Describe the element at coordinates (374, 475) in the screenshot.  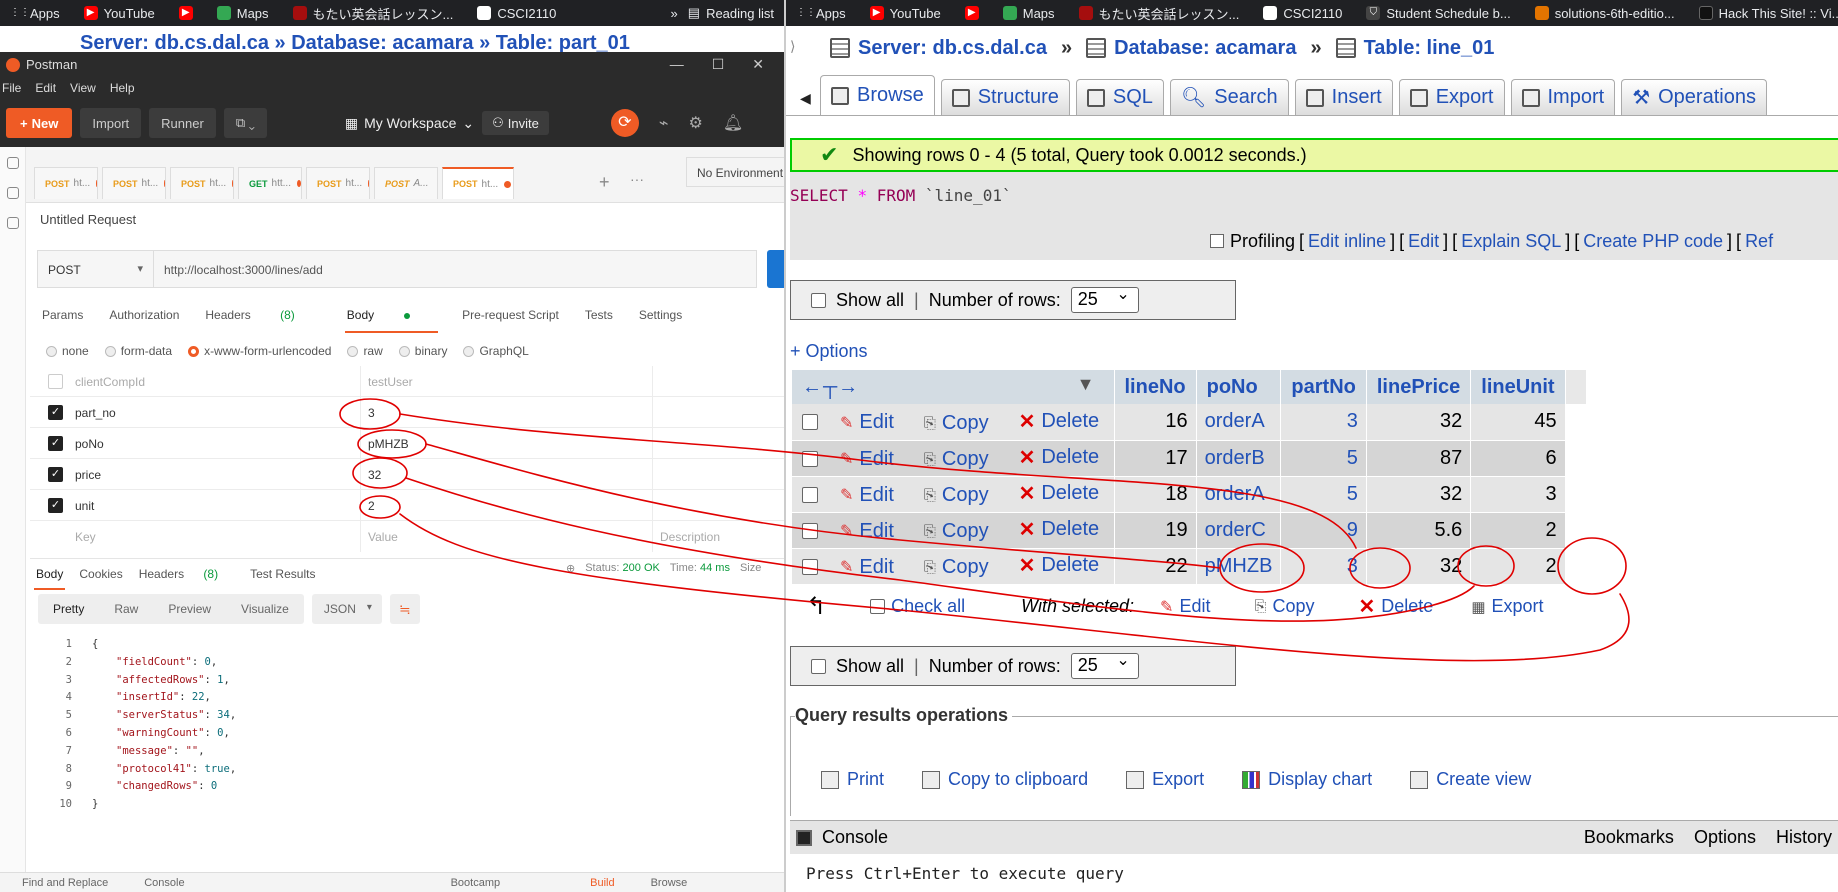
I see `kv-value: 32` at that location.